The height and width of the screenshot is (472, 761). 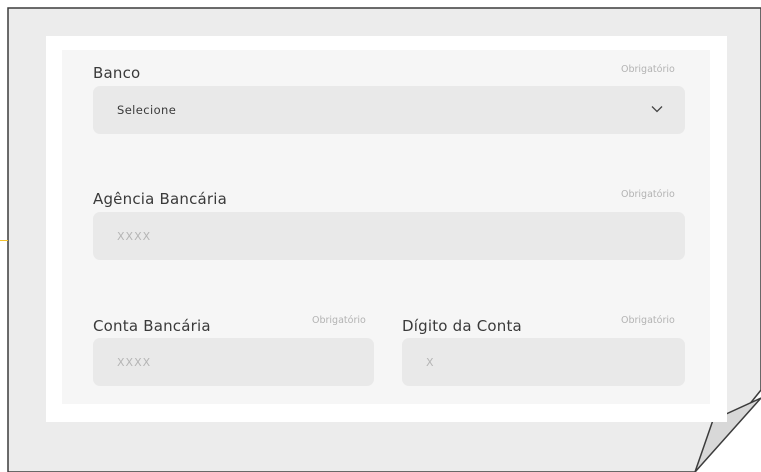 What do you see at coordinates (462, 326) in the screenshot?
I see `digit-label: Dígito da Conta` at bounding box center [462, 326].